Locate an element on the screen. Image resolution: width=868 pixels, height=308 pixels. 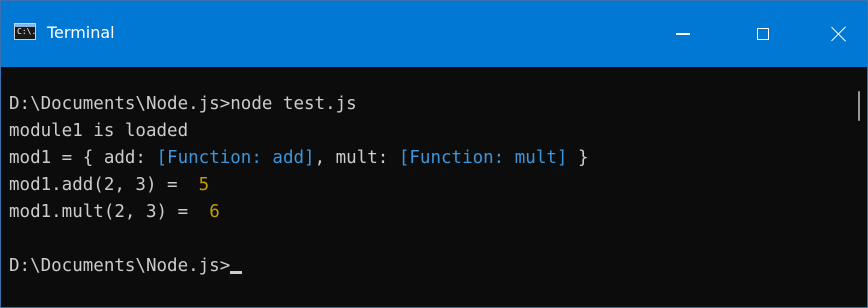
console-text: mod1 = { add: is located at coordinates (83, 158).